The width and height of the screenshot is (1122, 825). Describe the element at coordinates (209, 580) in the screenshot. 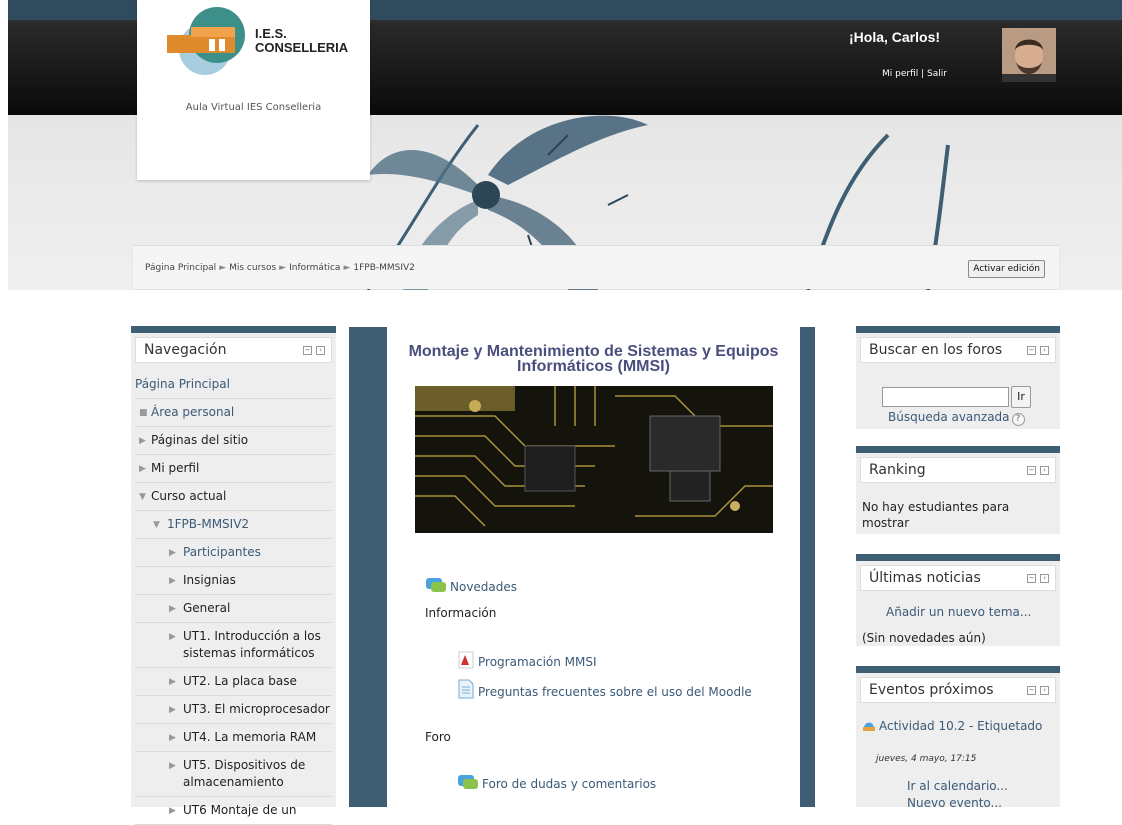

I see `nav-item-label: Insignias` at that location.